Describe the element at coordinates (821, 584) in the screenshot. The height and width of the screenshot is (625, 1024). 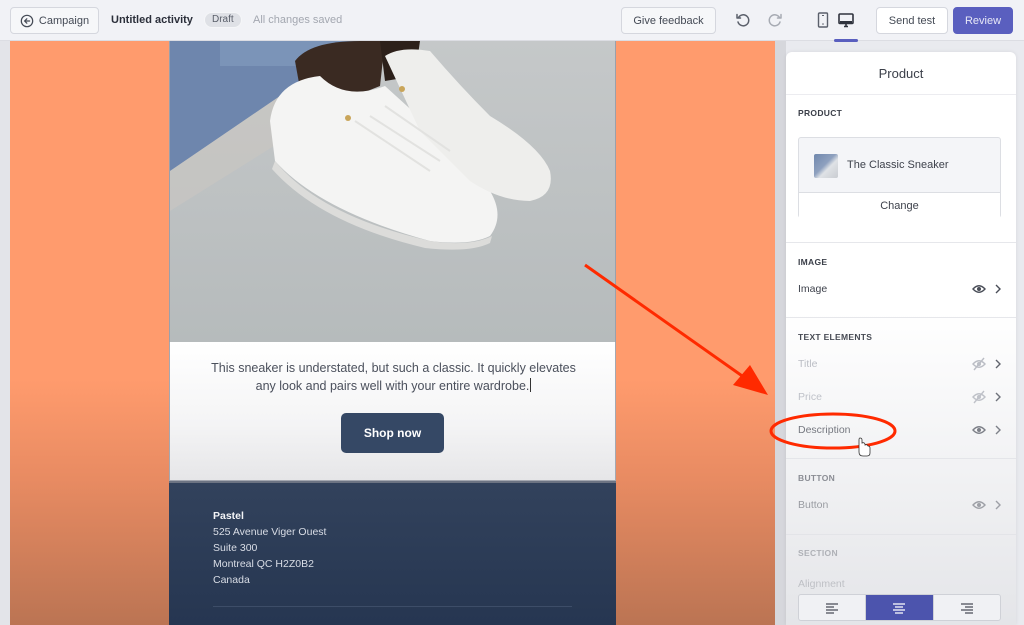
I see `alignment-label: Alignment` at that location.